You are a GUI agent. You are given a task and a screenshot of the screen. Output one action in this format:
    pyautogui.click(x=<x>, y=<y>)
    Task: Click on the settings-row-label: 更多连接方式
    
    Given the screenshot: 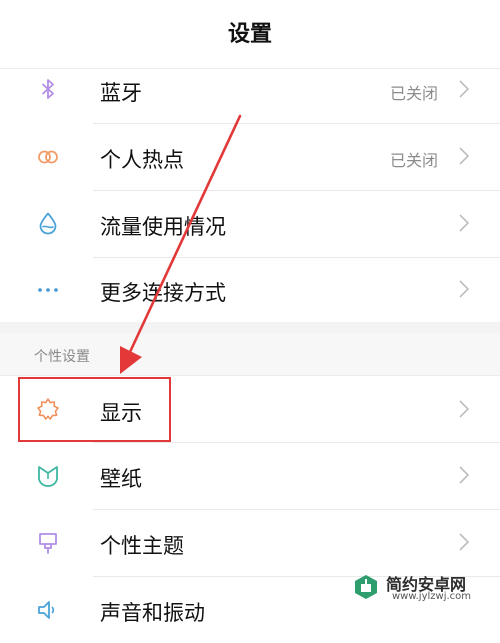 What is the action you would take?
    pyautogui.click(x=163, y=293)
    